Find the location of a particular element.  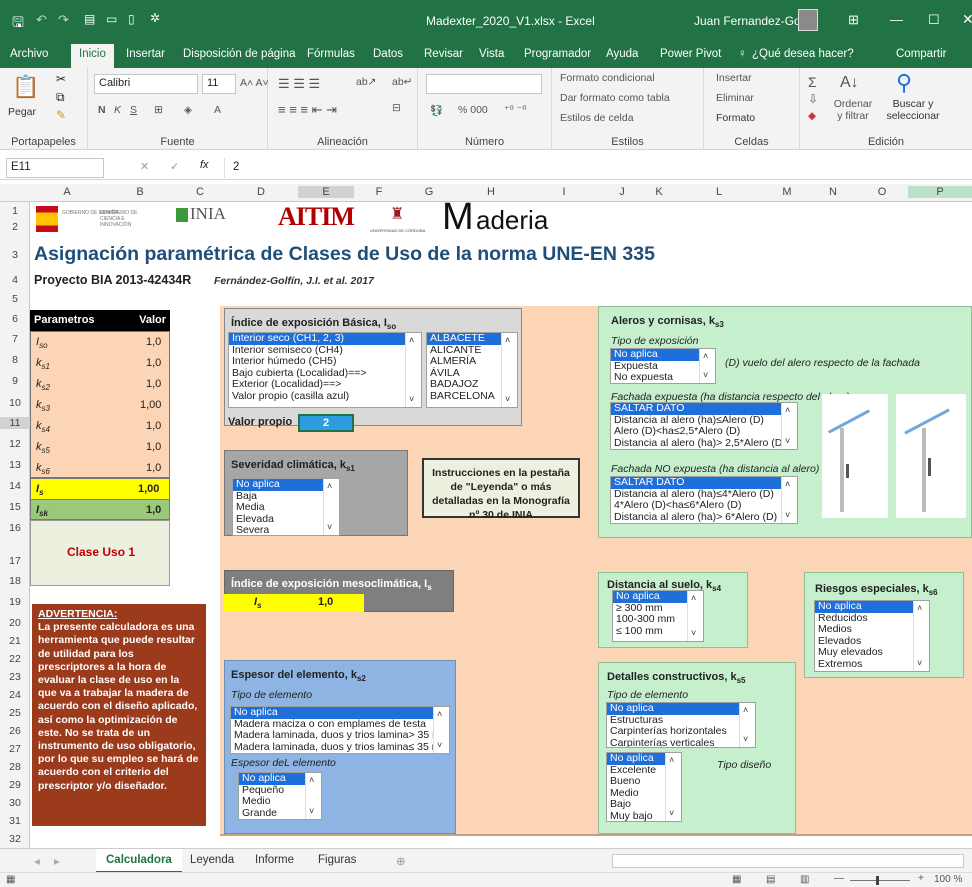

listbox-option: Extremos is located at coordinates (872, 664).